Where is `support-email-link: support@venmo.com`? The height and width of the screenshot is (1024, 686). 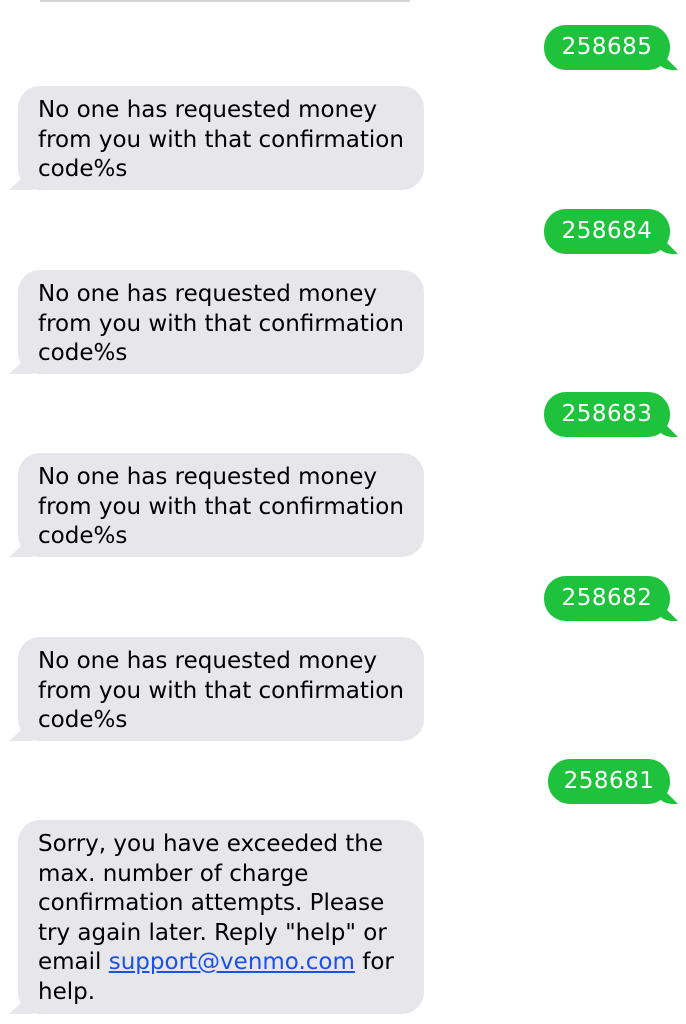 support-email-link: support@venmo.com is located at coordinates (232, 962).